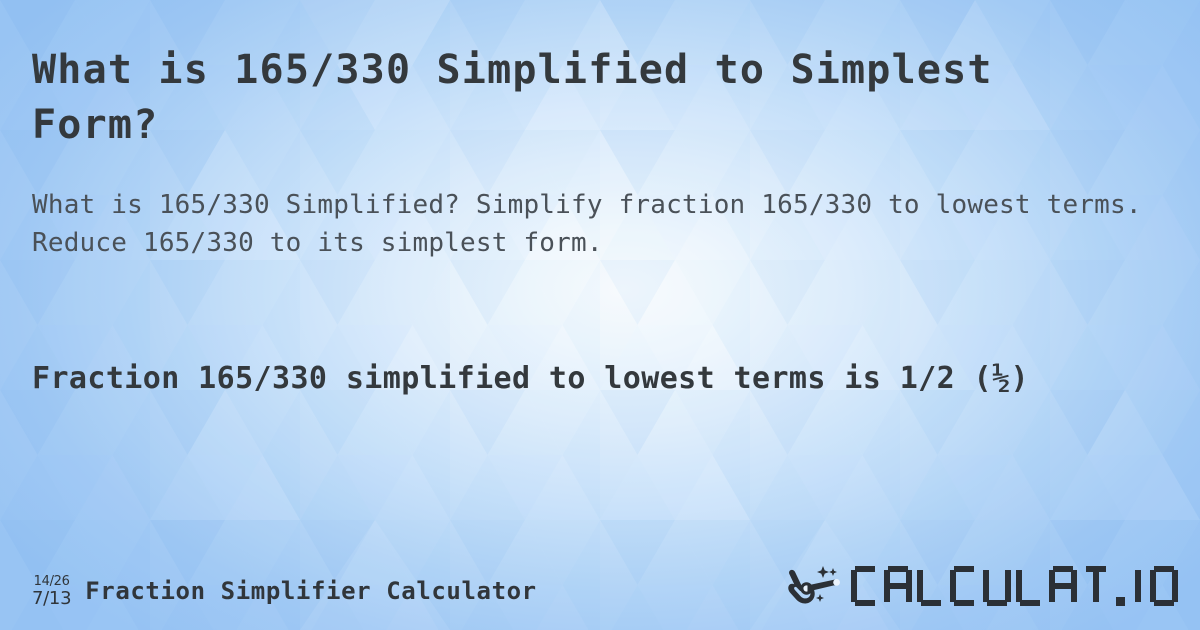  What do you see at coordinates (1030, 586) in the screenshot?
I see `logo-letter-l2` at bounding box center [1030, 586].